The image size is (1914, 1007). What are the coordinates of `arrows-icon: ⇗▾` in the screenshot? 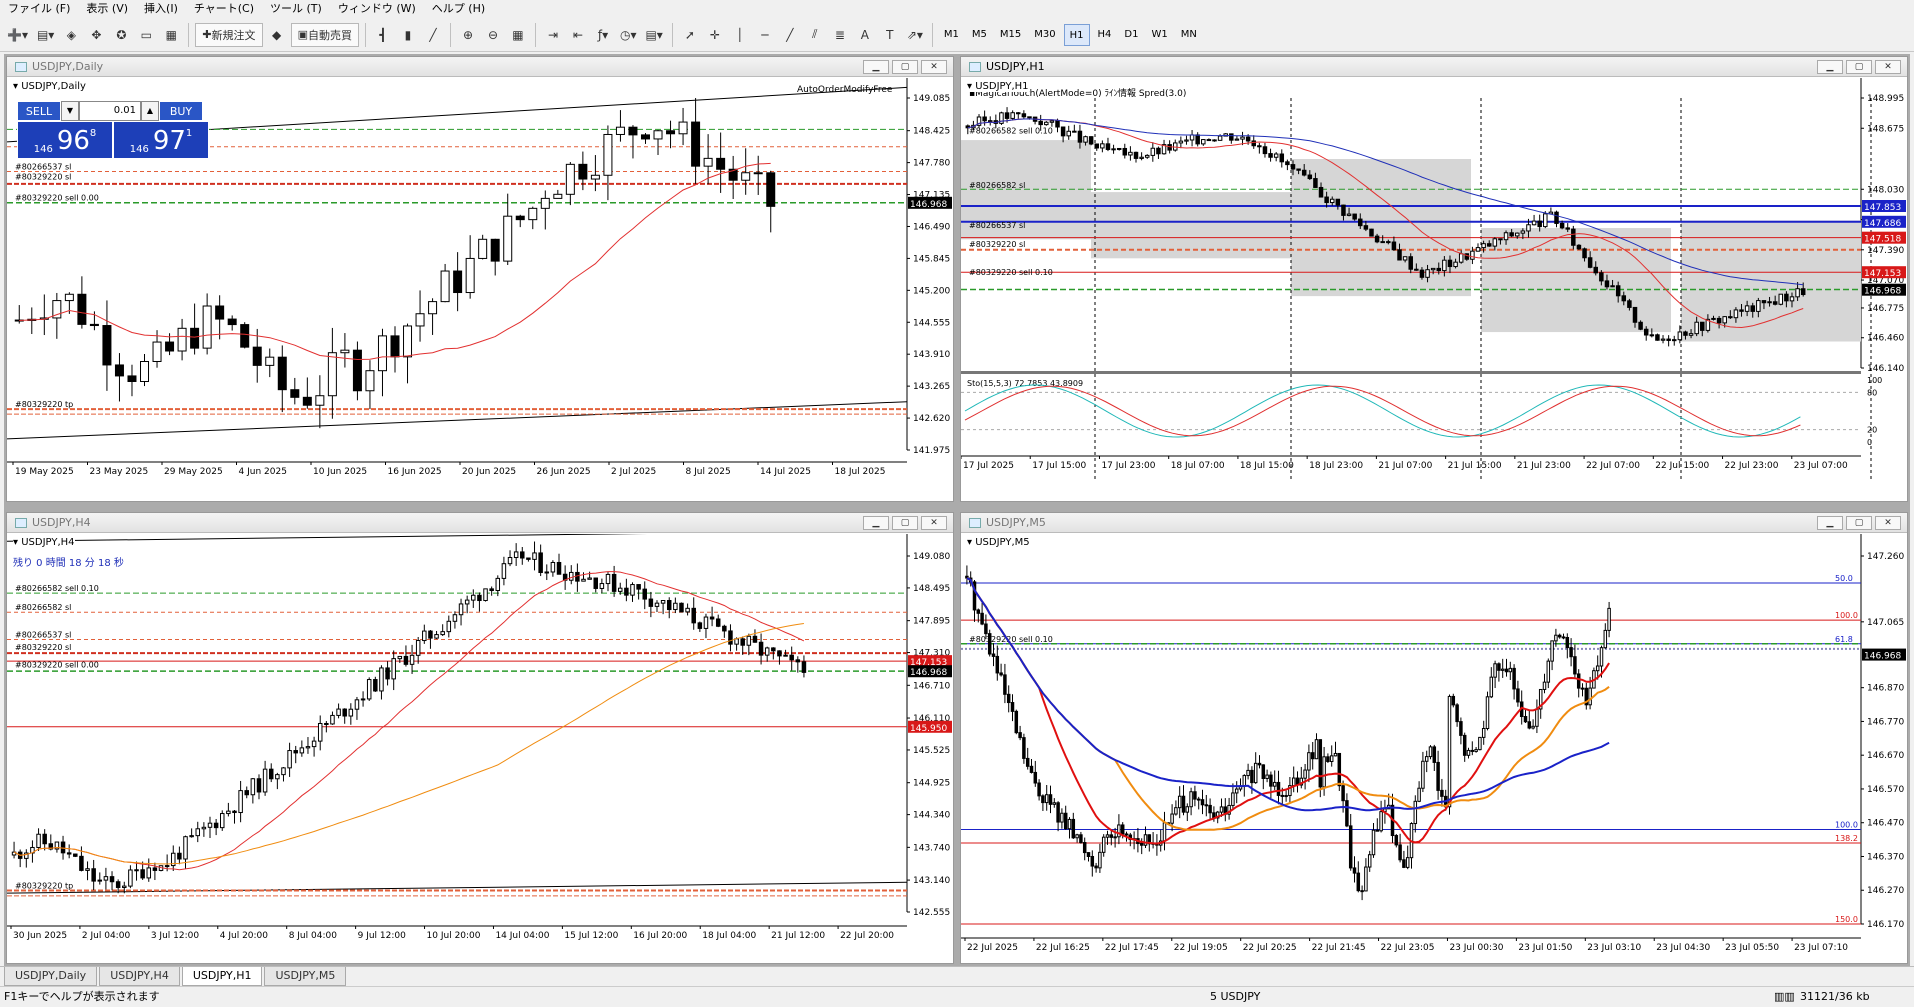 It's located at (915, 35).